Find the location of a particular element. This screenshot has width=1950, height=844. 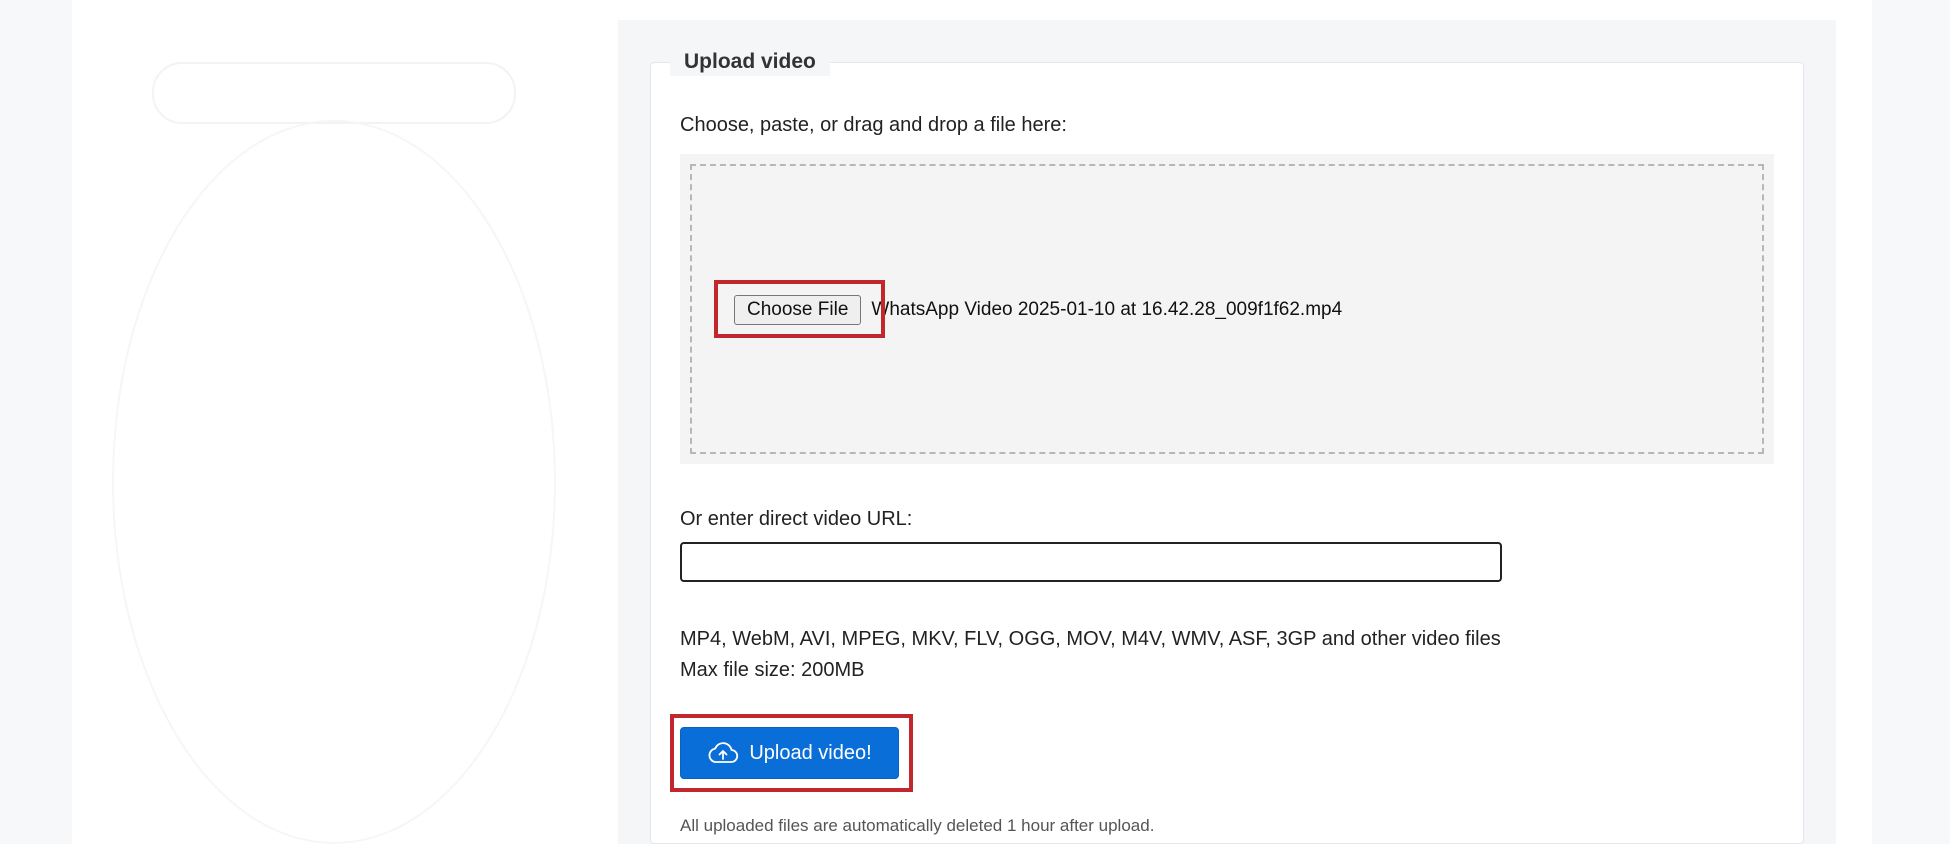

max-file-size-text: Max file size: 200MB is located at coordinates (772, 670).